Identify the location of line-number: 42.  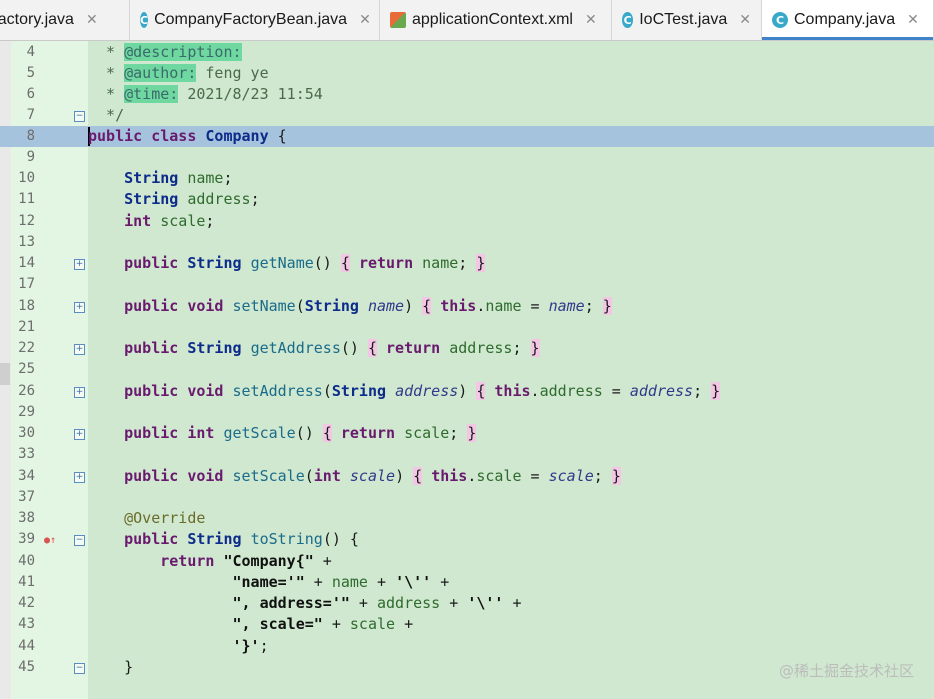
(26, 603).